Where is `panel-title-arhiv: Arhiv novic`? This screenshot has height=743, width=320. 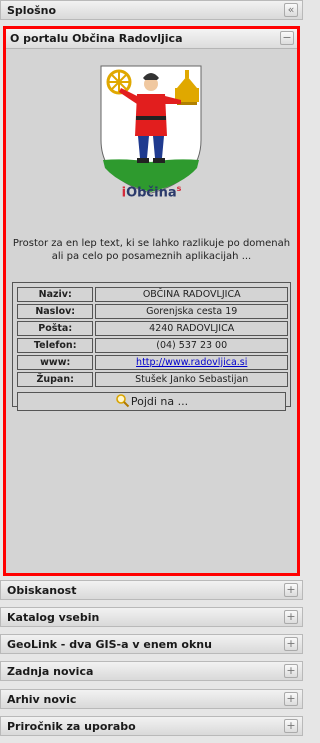
panel-title-arhiv: Arhiv novic is located at coordinates (42, 699).